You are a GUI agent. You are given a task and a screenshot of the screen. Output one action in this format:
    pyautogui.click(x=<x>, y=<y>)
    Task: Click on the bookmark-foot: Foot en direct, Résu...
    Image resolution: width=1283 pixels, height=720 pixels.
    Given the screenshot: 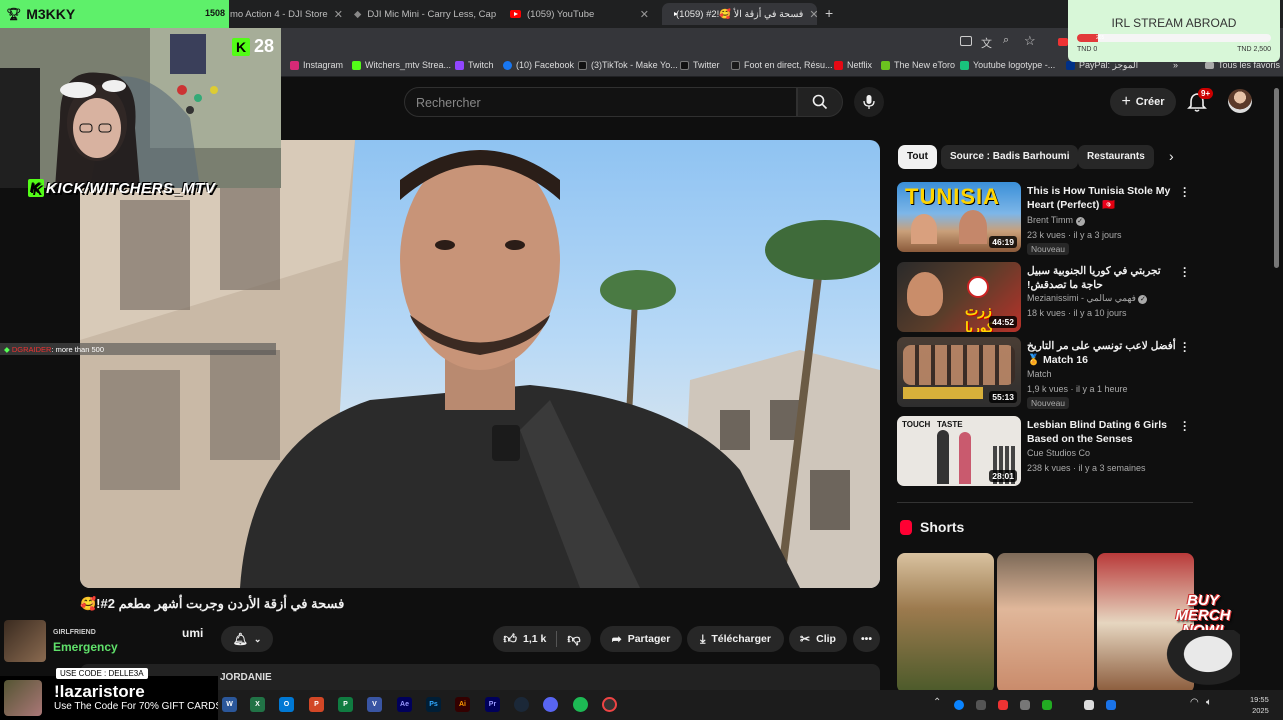 What is the action you would take?
    pyautogui.click(x=782, y=65)
    